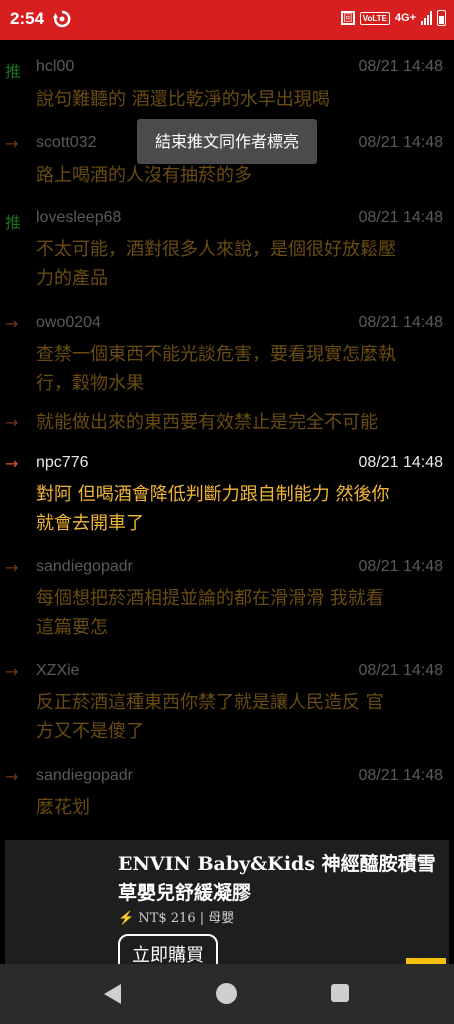 Image resolution: width=454 pixels, height=1024 pixels. What do you see at coordinates (216, 249) in the screenshot?
I see `comment-line: 不太可能，酒對很多人來說，是個很好放鬆壓` at bounding box center [216, 249].